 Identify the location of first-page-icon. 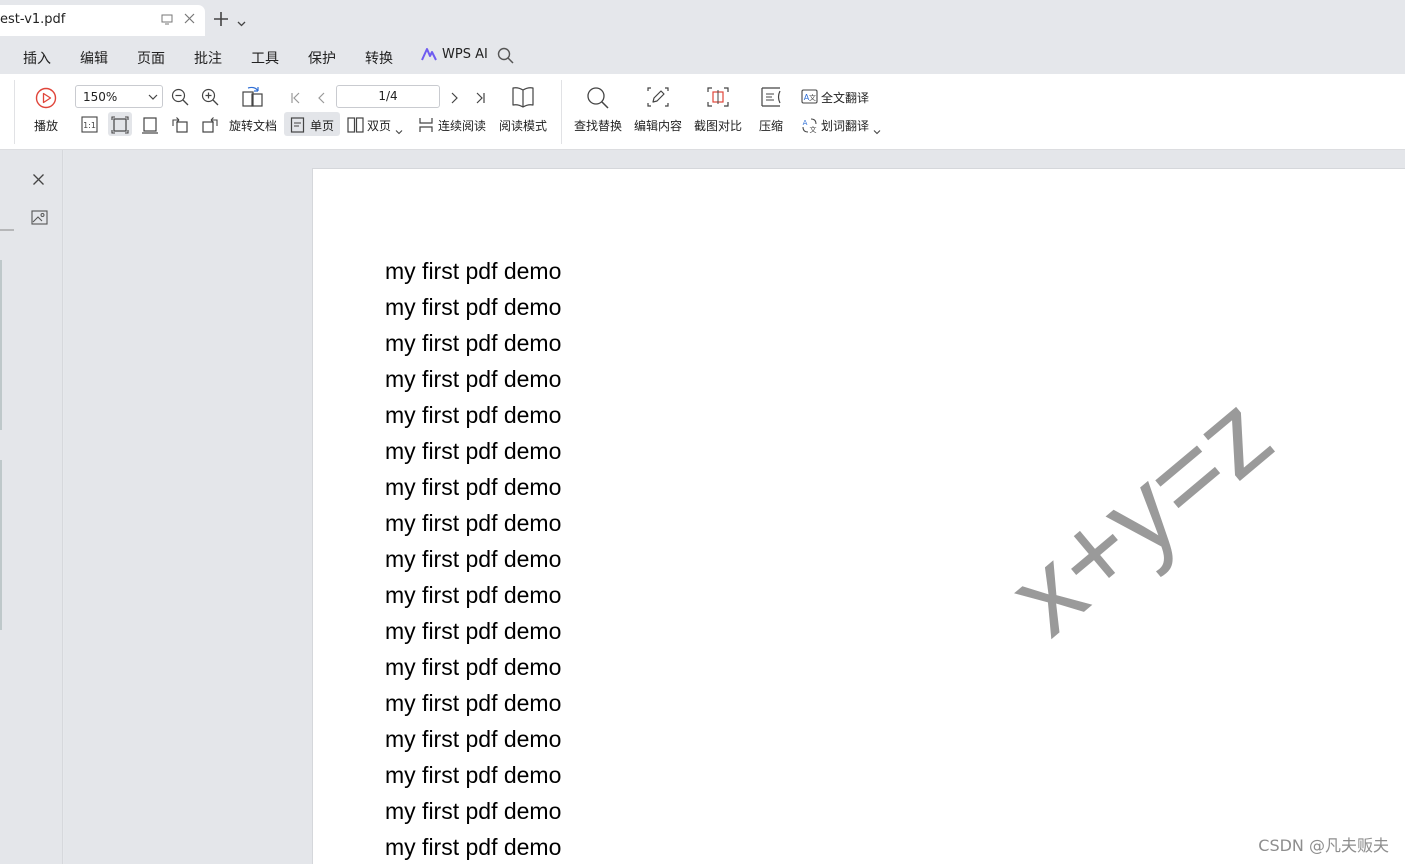
(296, 99).